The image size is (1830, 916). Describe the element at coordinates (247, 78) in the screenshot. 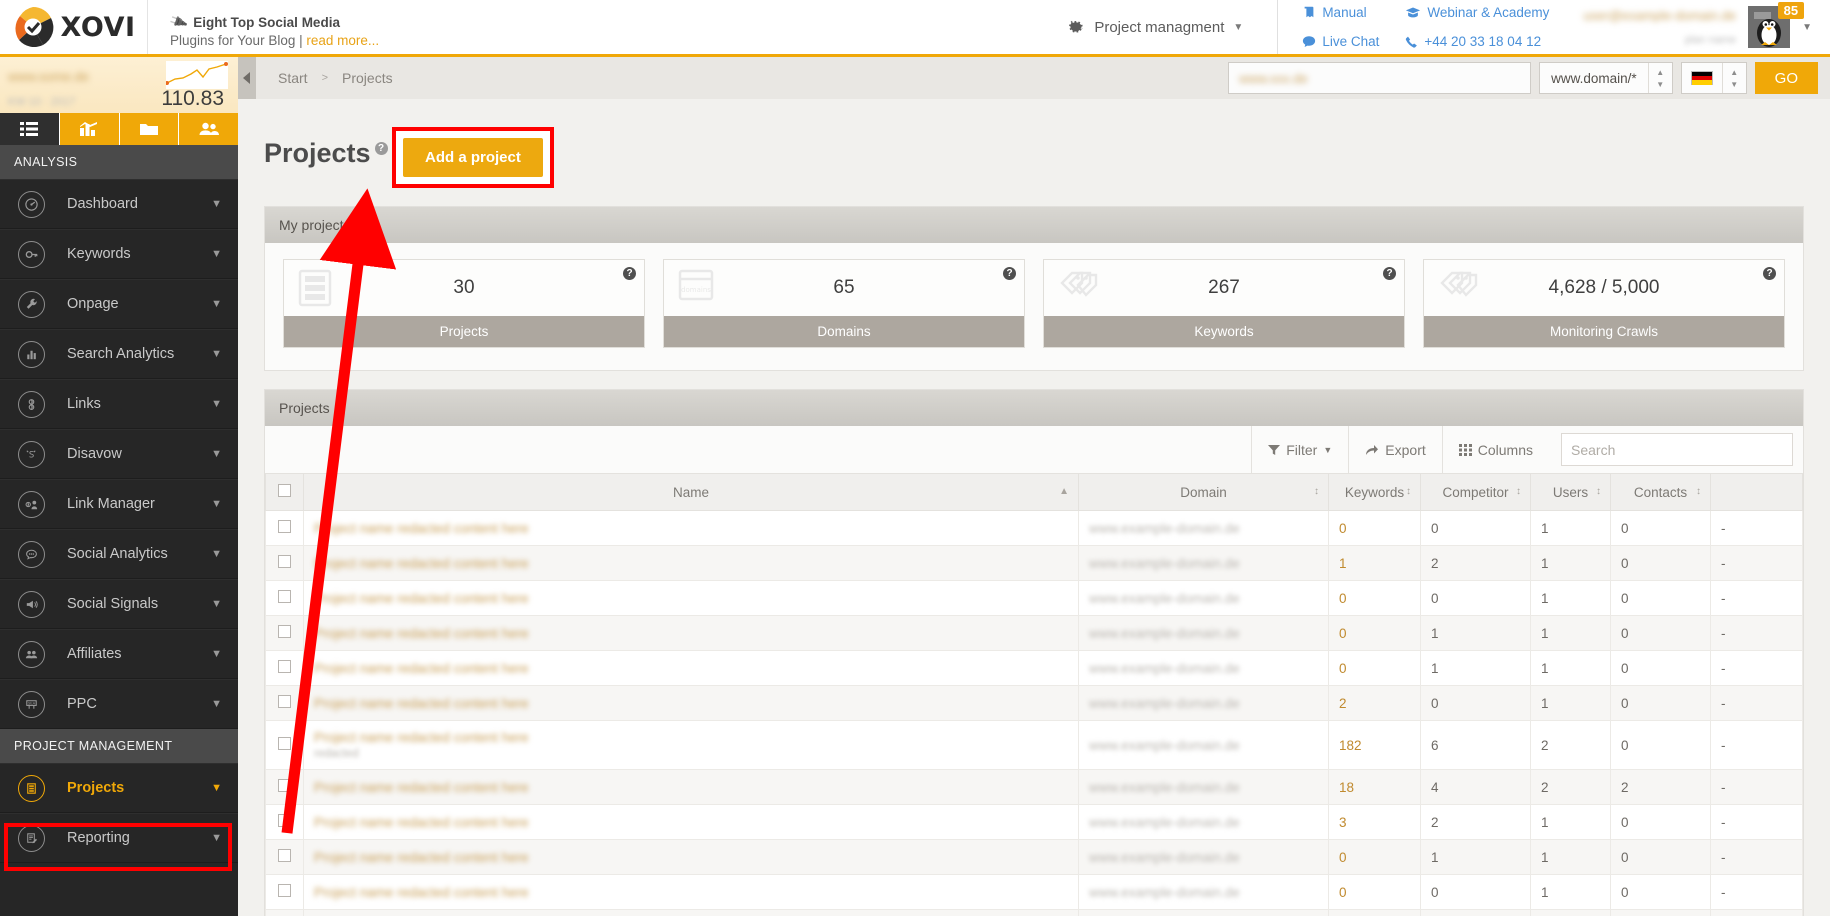

I see `sidebar-collapse-toggle` at that location.